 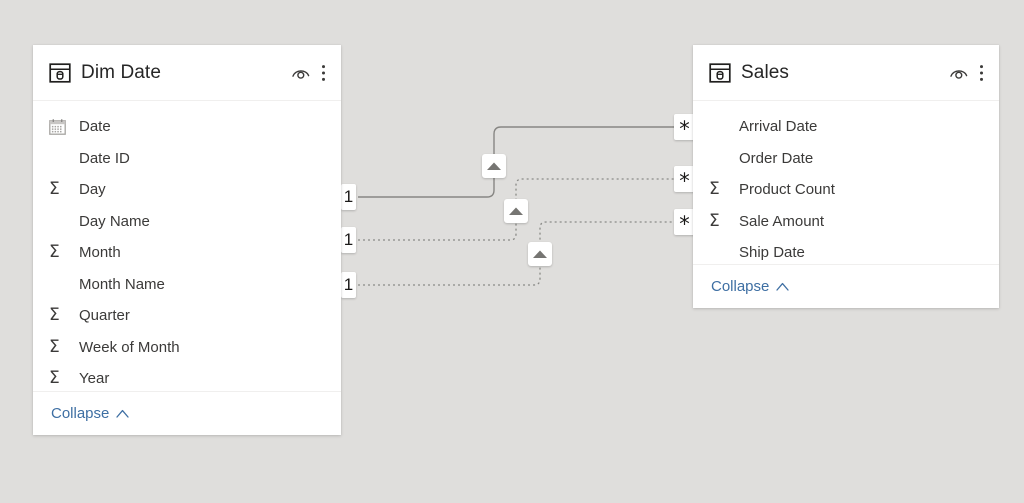 I want to click on calendar-icon, so click(x=57, y=127).